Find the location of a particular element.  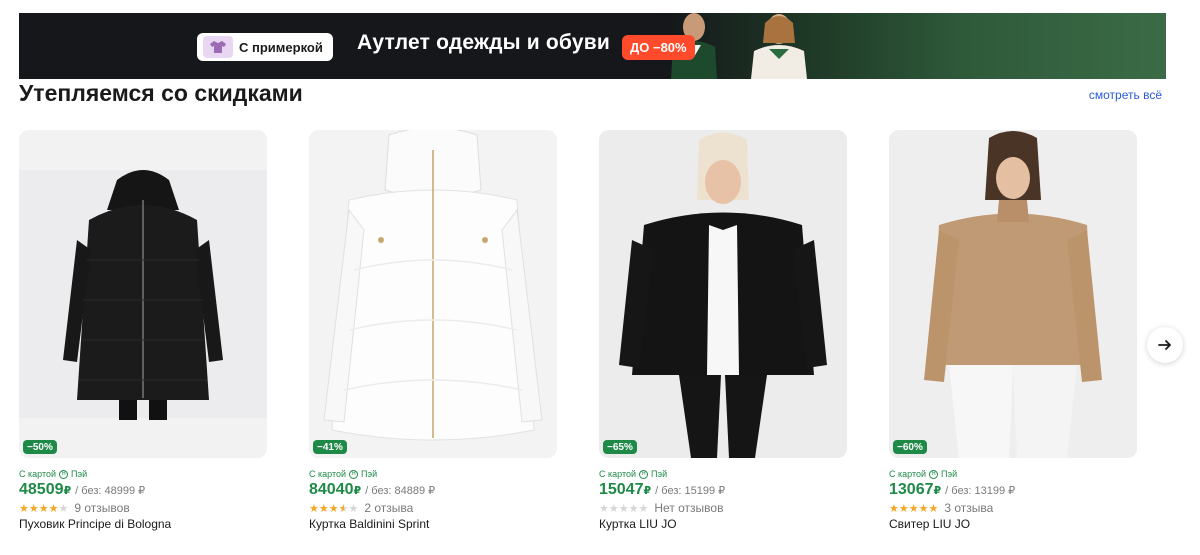

product-image: −41% is located at coordinates (433, 294).